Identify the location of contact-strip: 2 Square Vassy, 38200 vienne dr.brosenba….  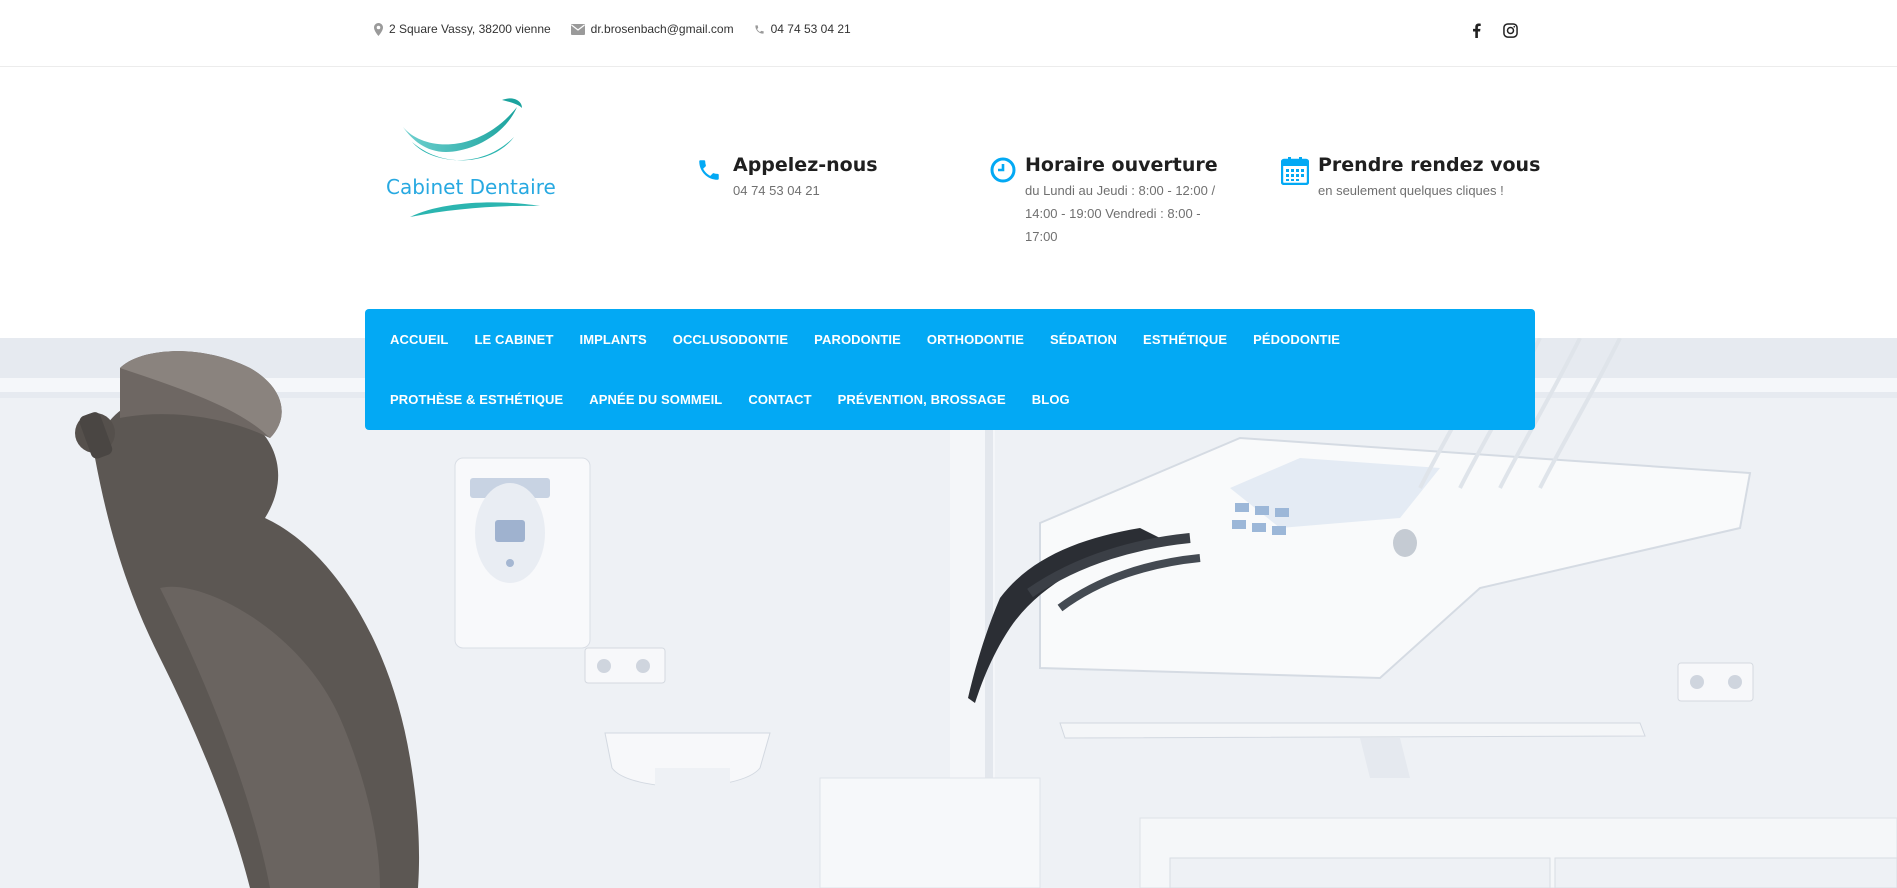
(622, 29).